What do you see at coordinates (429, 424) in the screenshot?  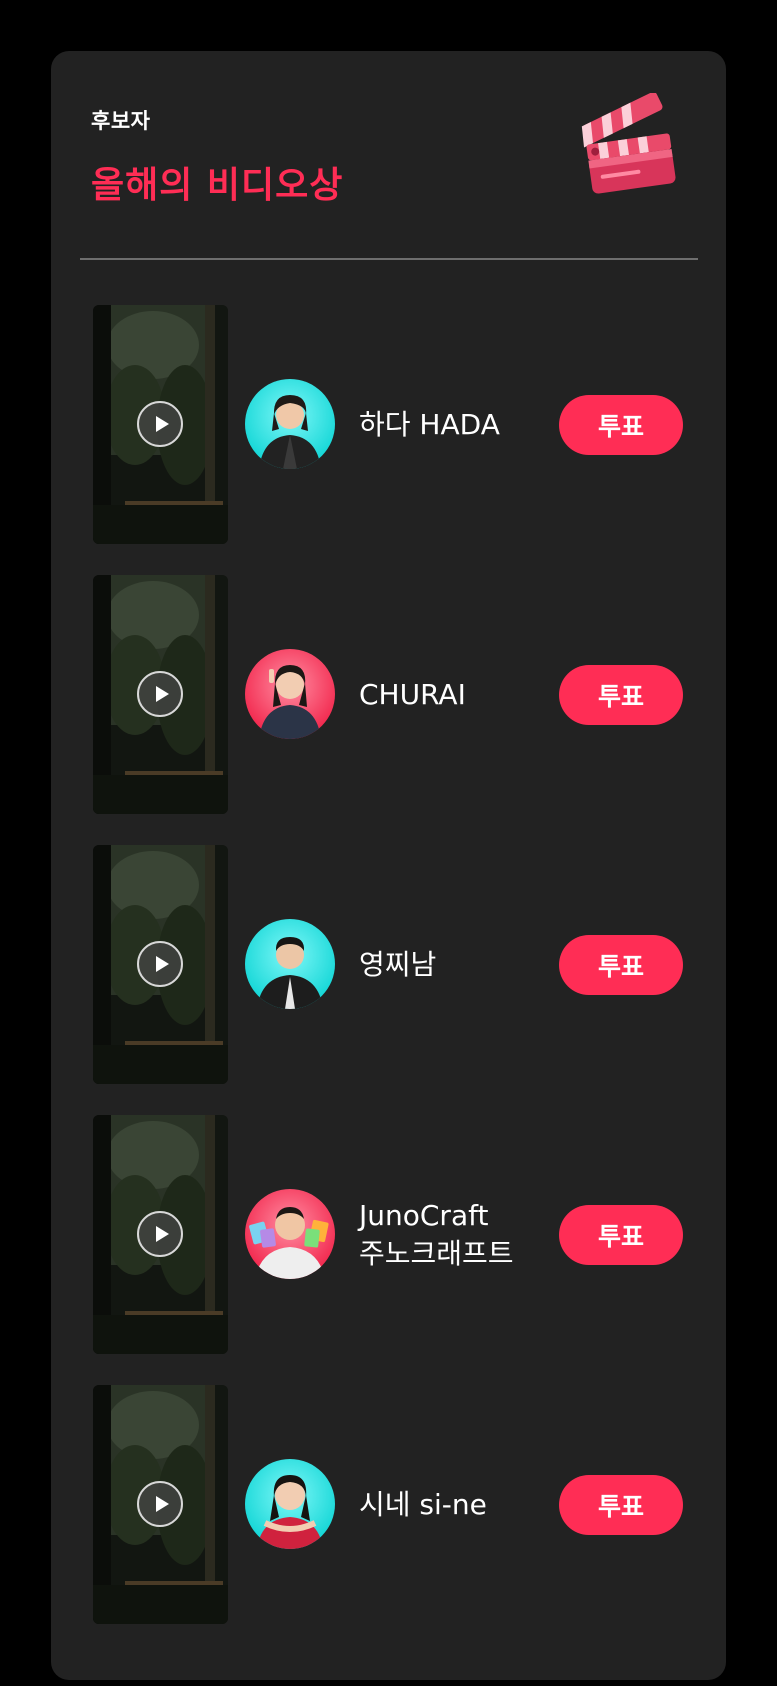 I see `nominee-name-line1: 하다 HADA` at bounding box center [429, 424].